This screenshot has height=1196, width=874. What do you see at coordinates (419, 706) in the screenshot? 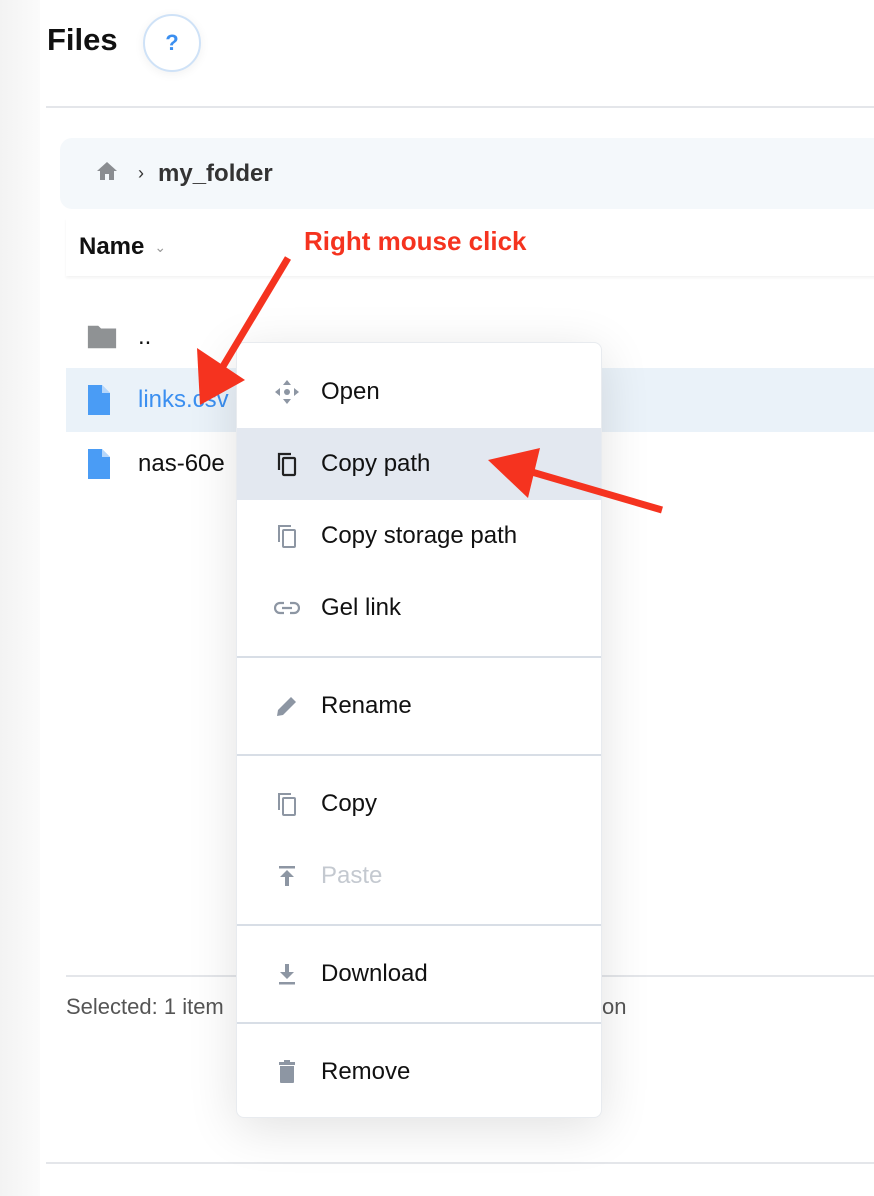
I see `menu-item-rename: Rename` at bounding box center [419, 706].